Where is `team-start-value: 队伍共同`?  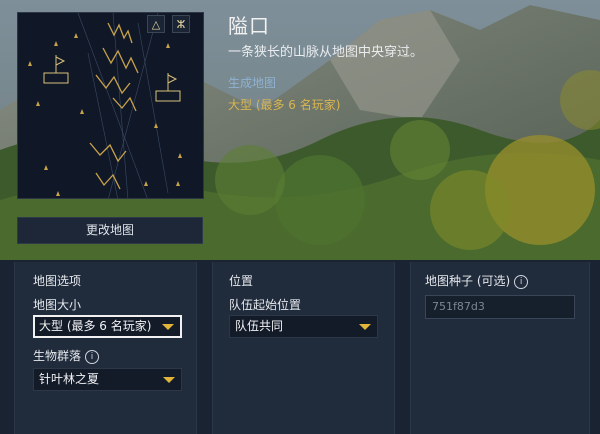 team-start-value: 队伍共同 is located at coordinates (259, 326).